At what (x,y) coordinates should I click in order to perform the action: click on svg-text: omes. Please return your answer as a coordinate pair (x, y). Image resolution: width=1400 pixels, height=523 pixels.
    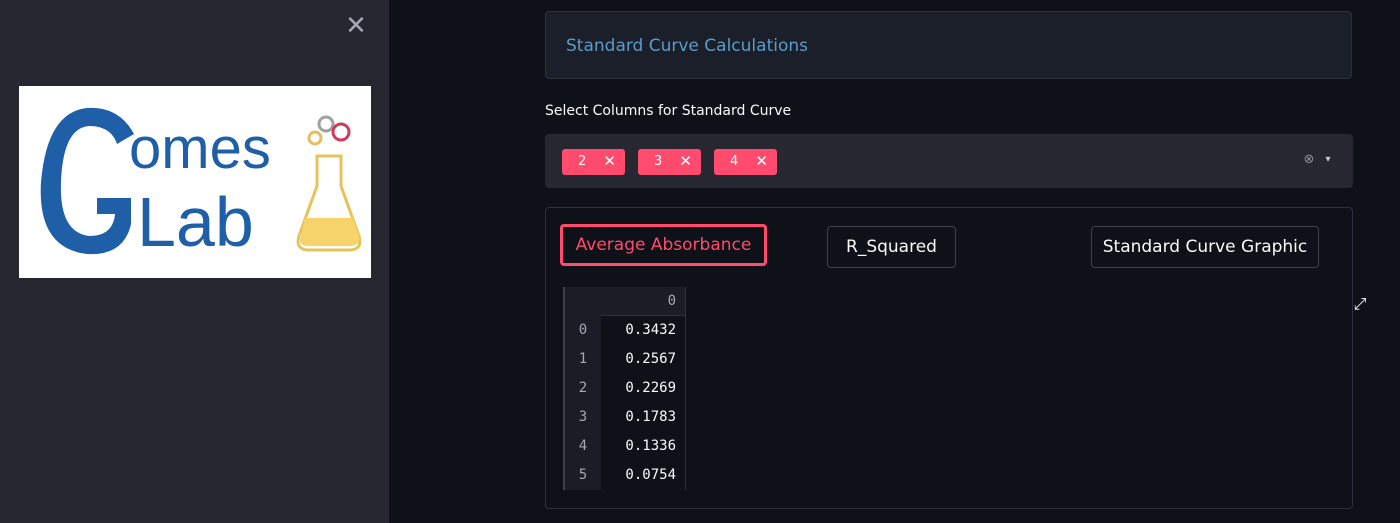
    Looking at the image, I should click on (200, 148).